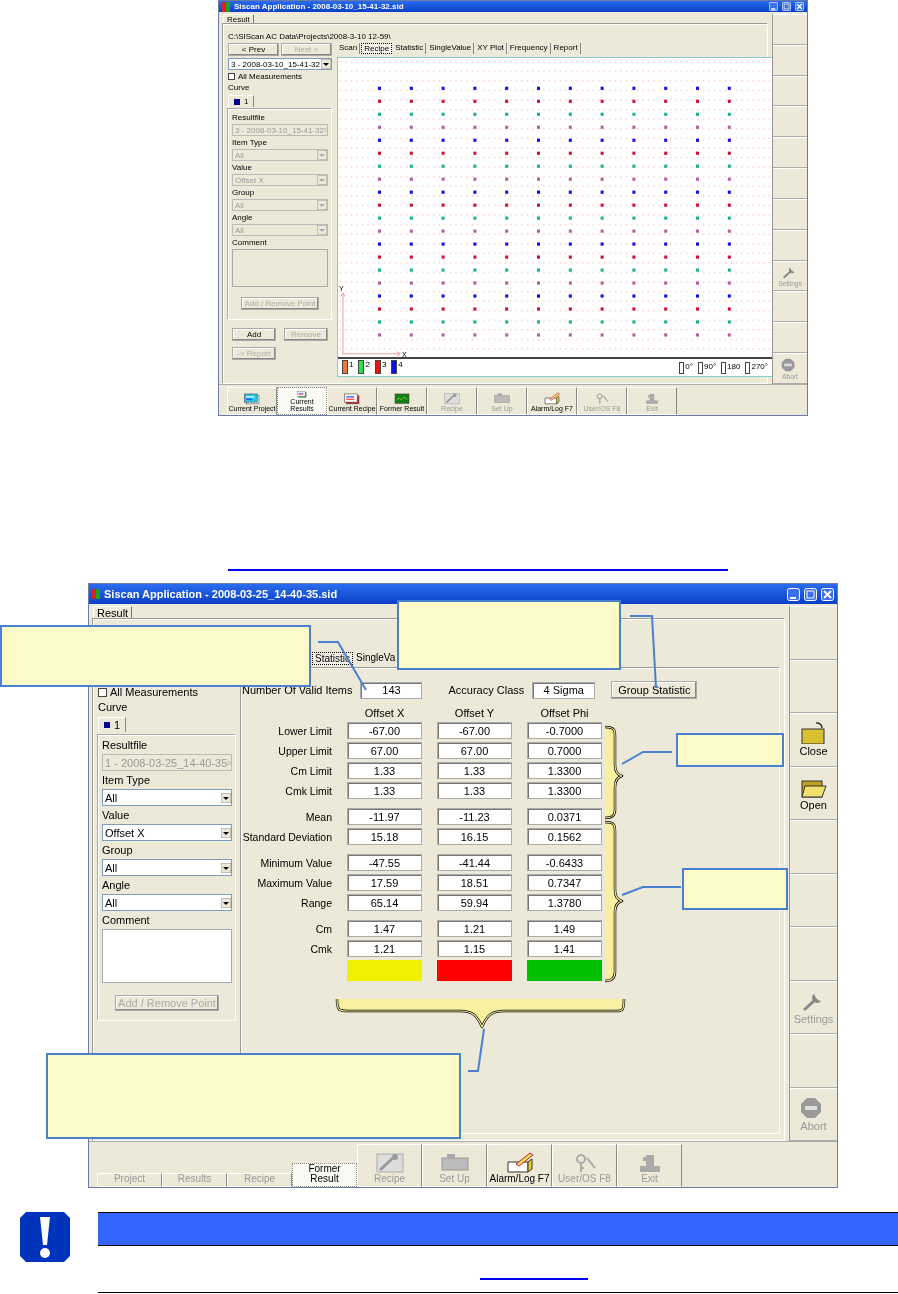 Image resolution: width=898 pixels, height=1294 pixels. Describe the element at coordinates (294, 882) in the screenshot. I see `row-label: Maximum Value` at that location.